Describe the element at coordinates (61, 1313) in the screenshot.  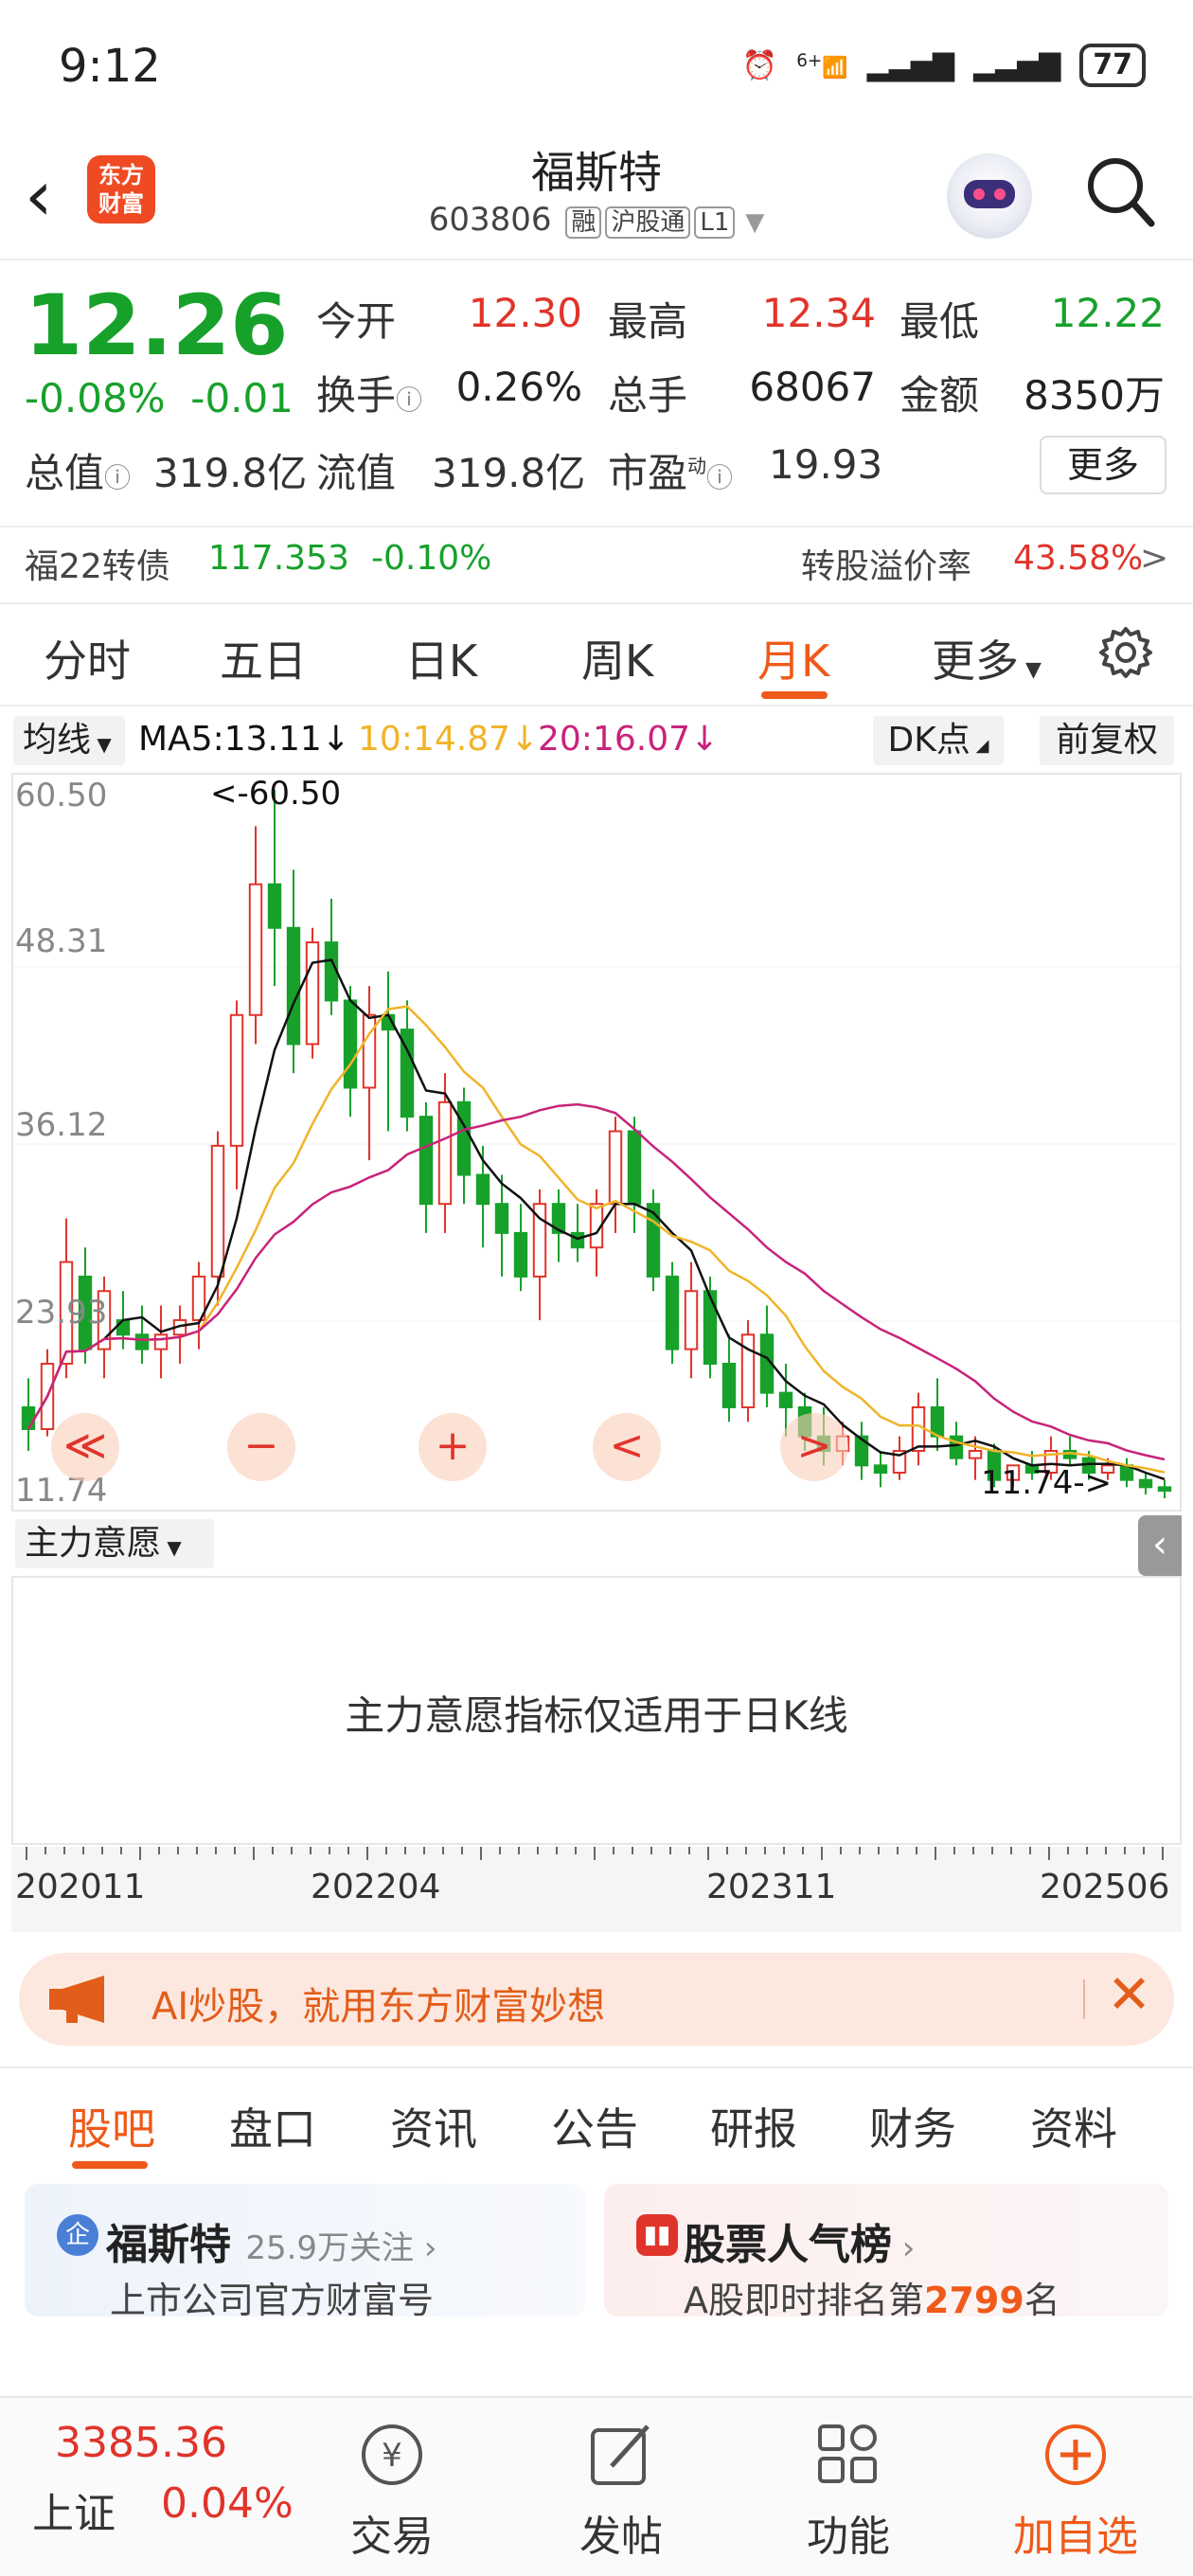
I see `price-label-4: 23.93` at that location.